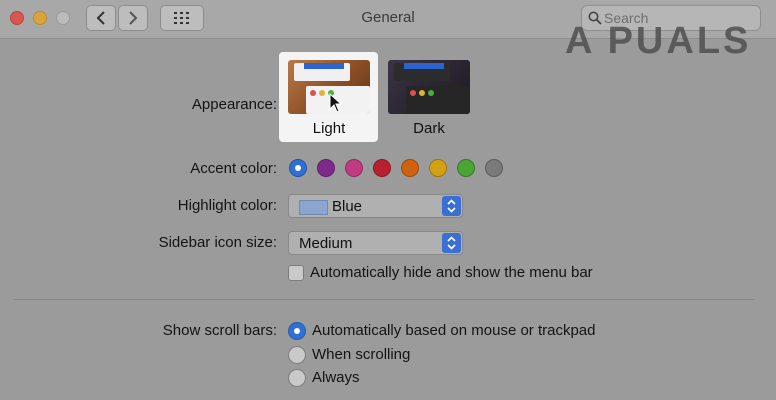 The width and height of the screenshot is (776, 400). I want to click on highlight-color-label: Highlight color:, so click(227, 205).